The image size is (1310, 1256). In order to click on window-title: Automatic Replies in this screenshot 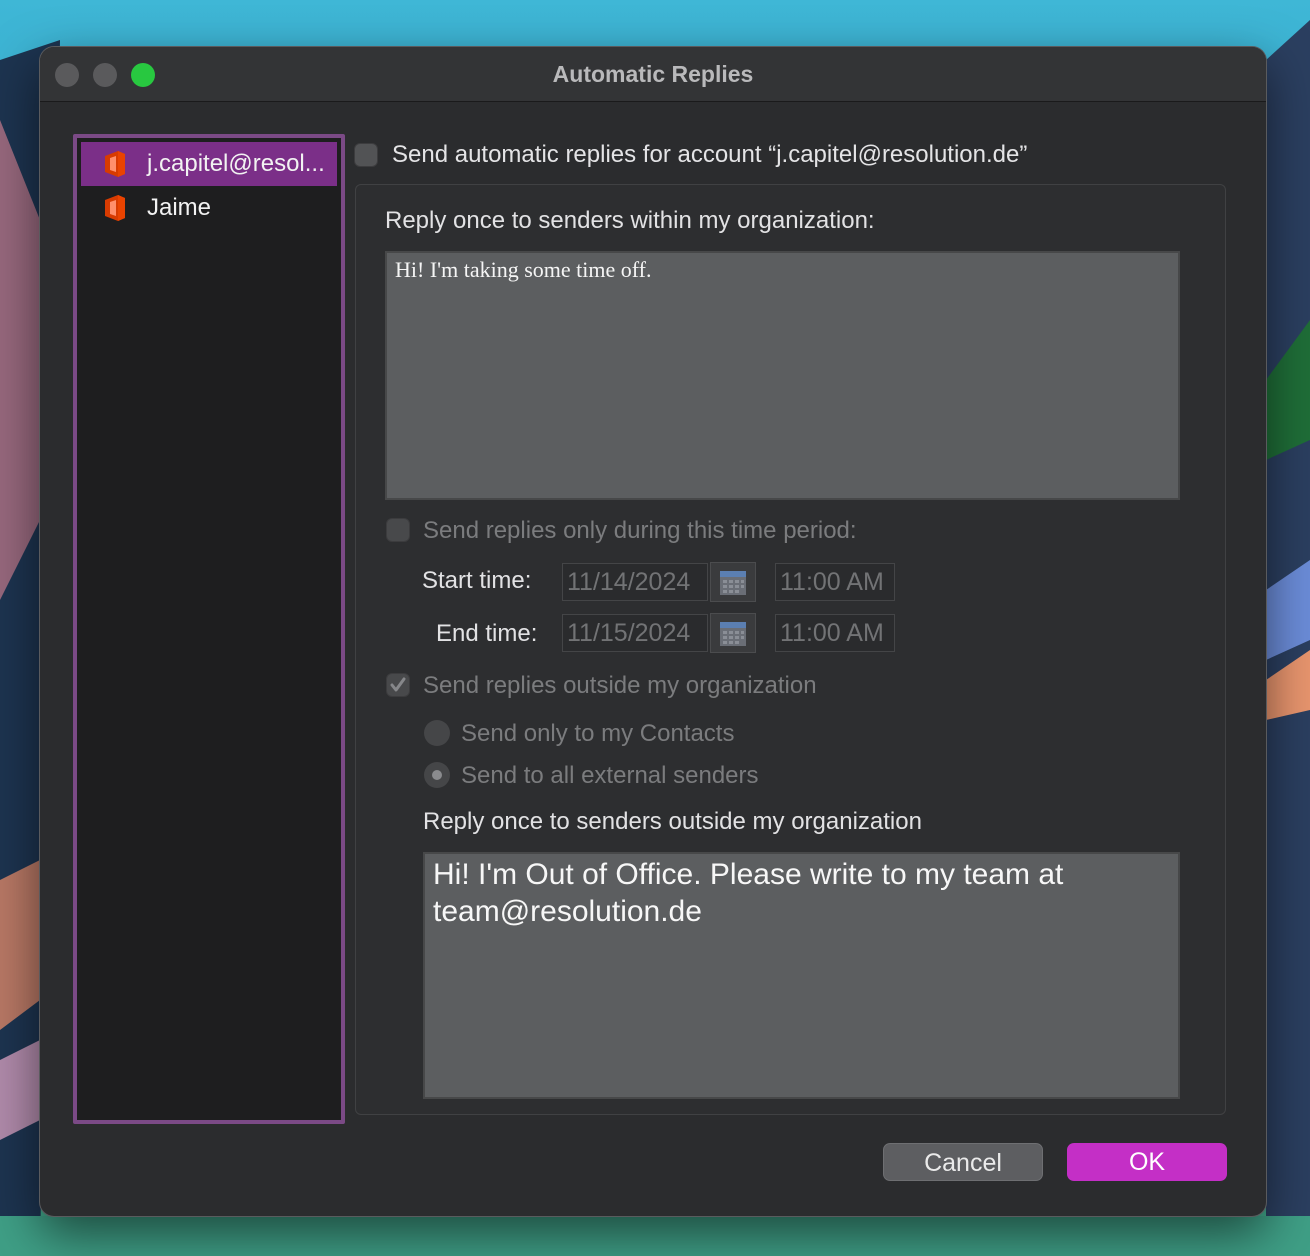, I will do `click(653, 74)`.